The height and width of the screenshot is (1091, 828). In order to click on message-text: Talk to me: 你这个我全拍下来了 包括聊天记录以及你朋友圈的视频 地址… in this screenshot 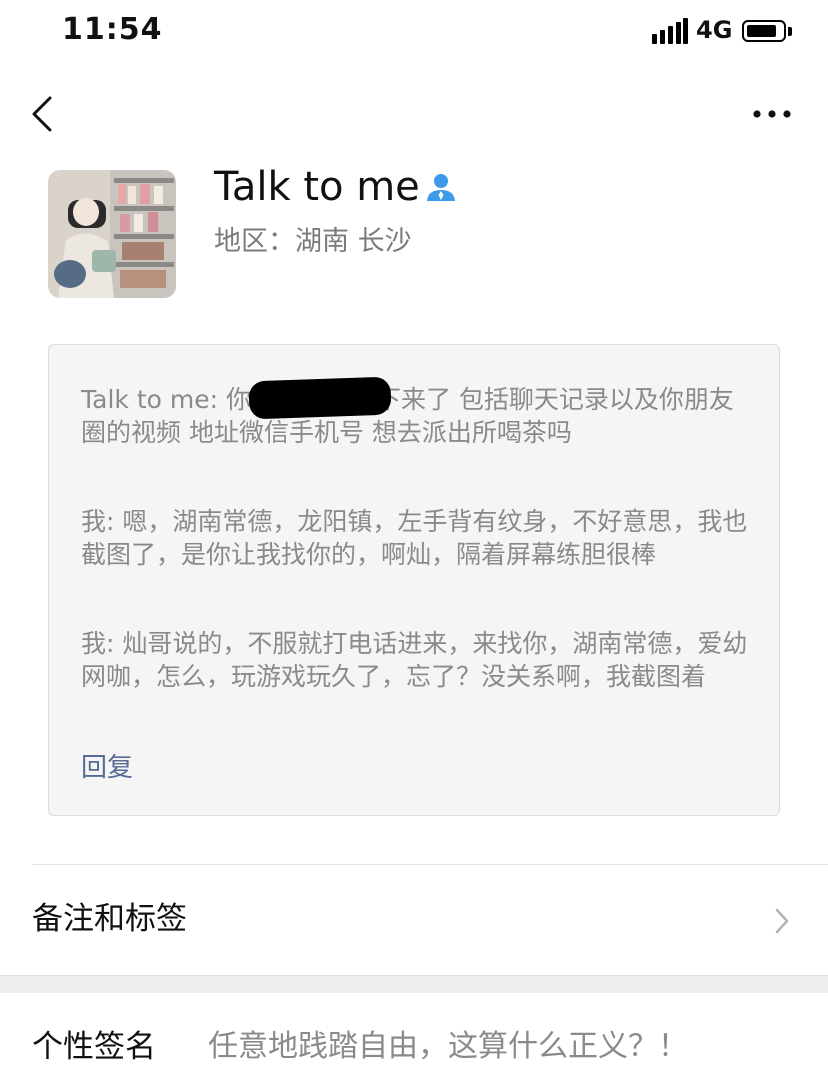, I will do `click(407, 416)`.